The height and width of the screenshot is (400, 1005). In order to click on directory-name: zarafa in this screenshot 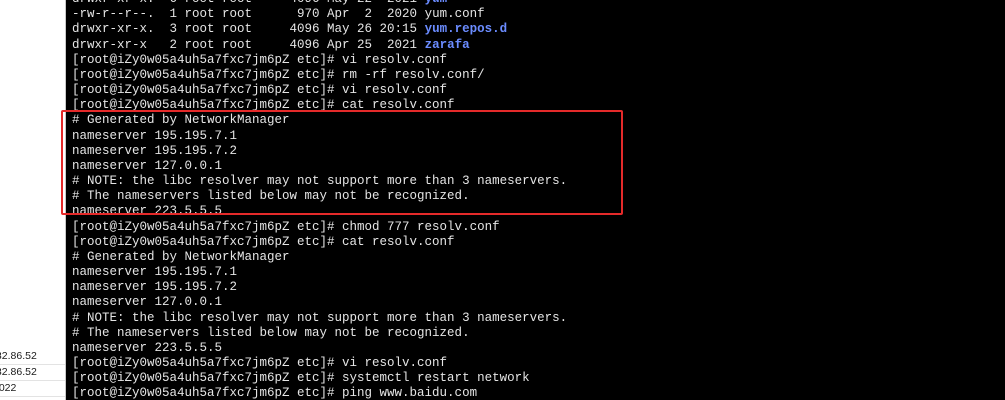, I will do `click(447, 44)`.